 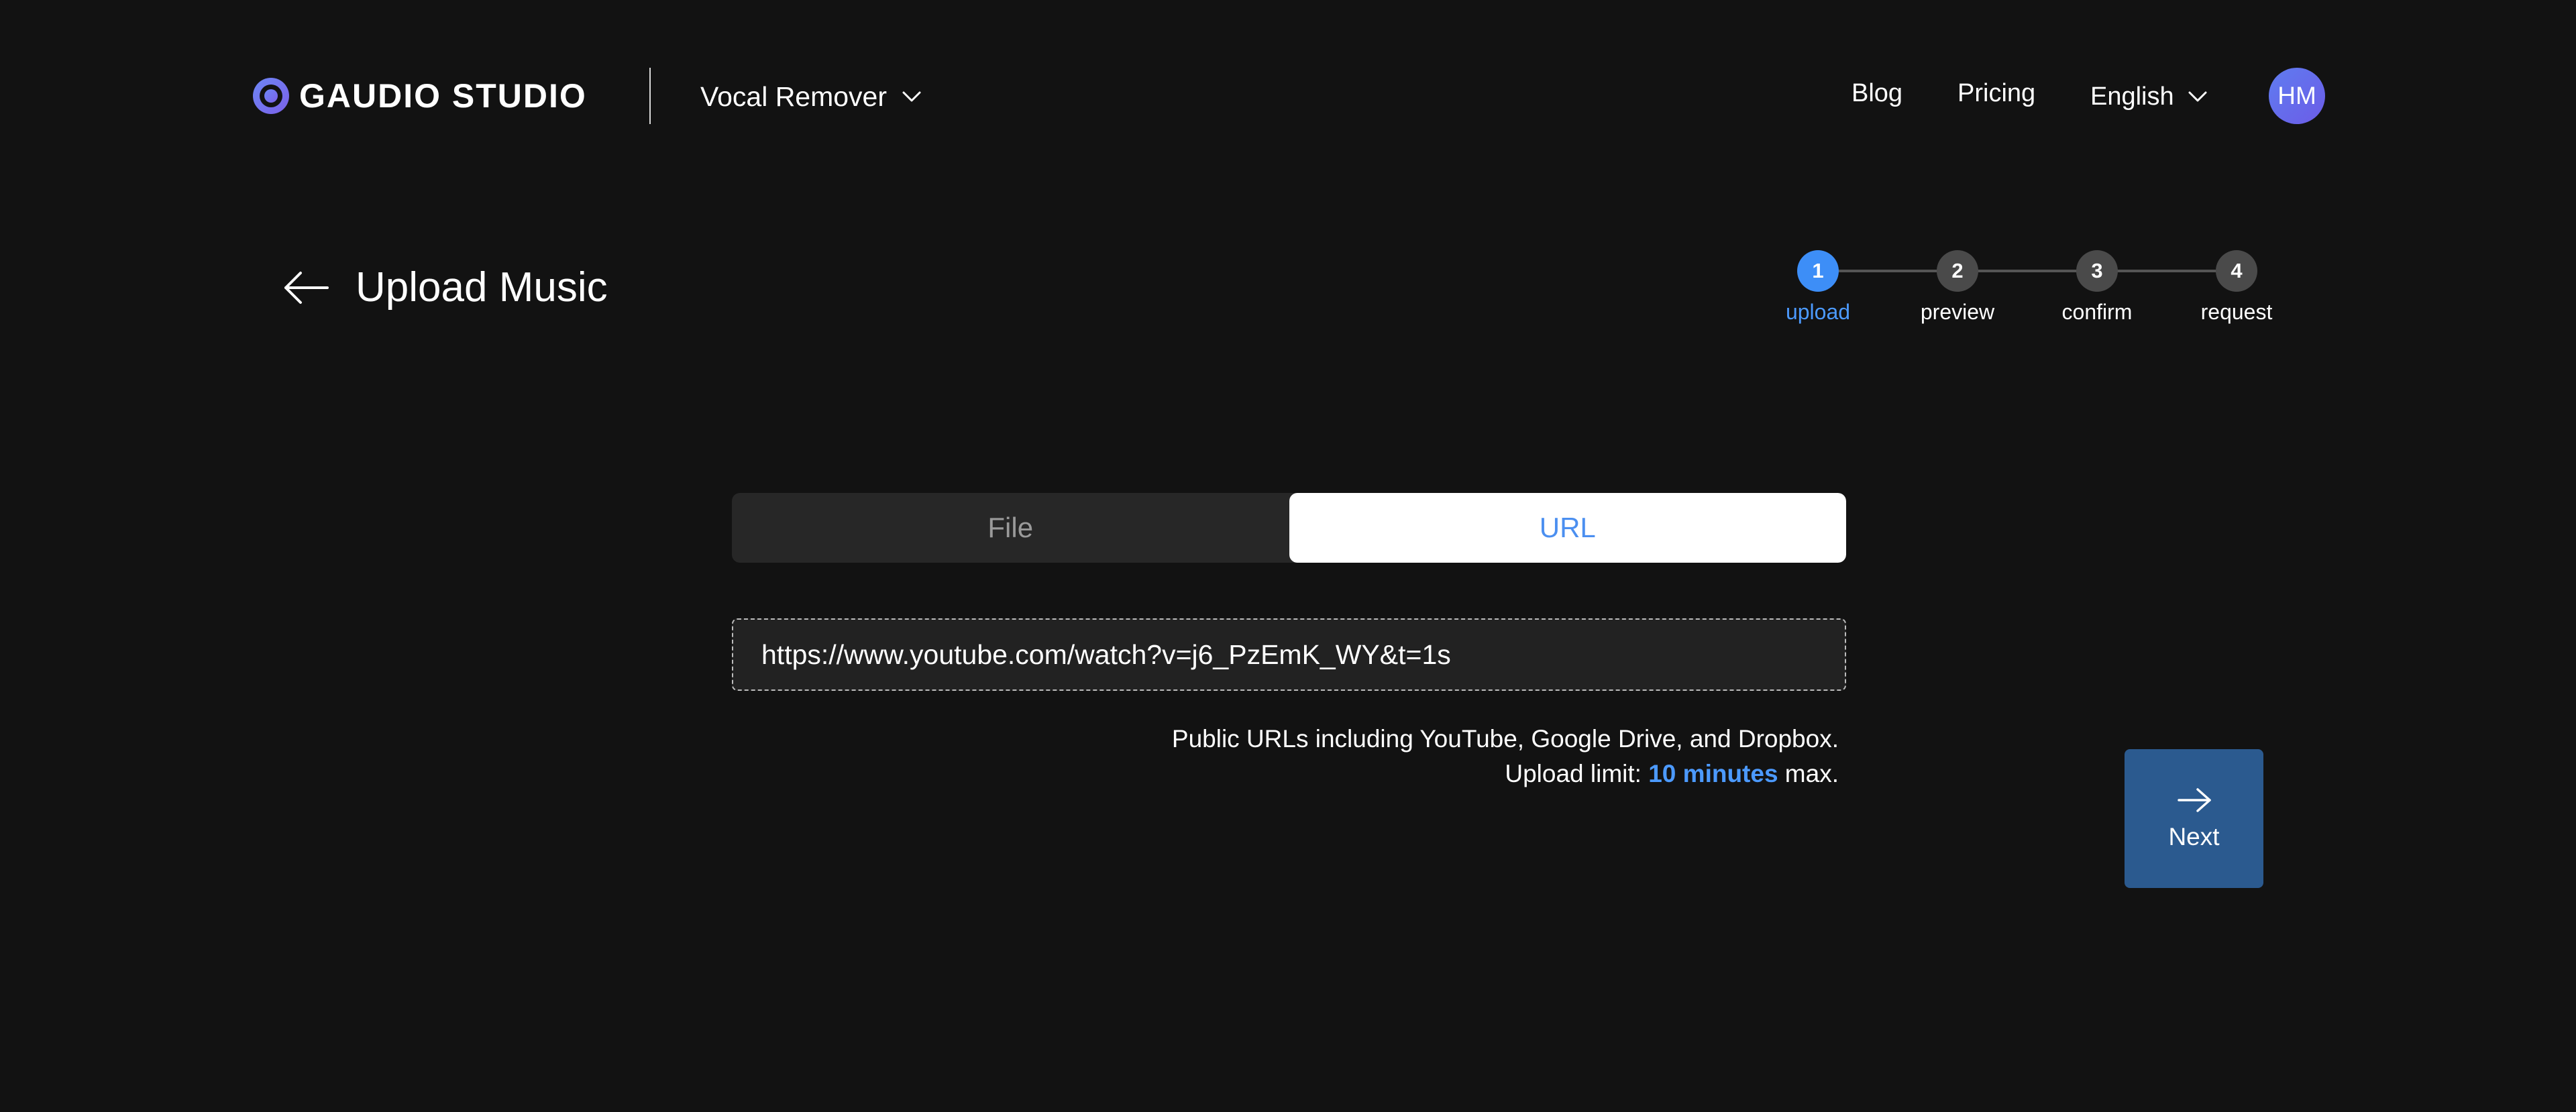 What do you see at coordinates (1818, 271) in the screenshot?
I see `step-number: 1` at bounding box center [1818, 271].